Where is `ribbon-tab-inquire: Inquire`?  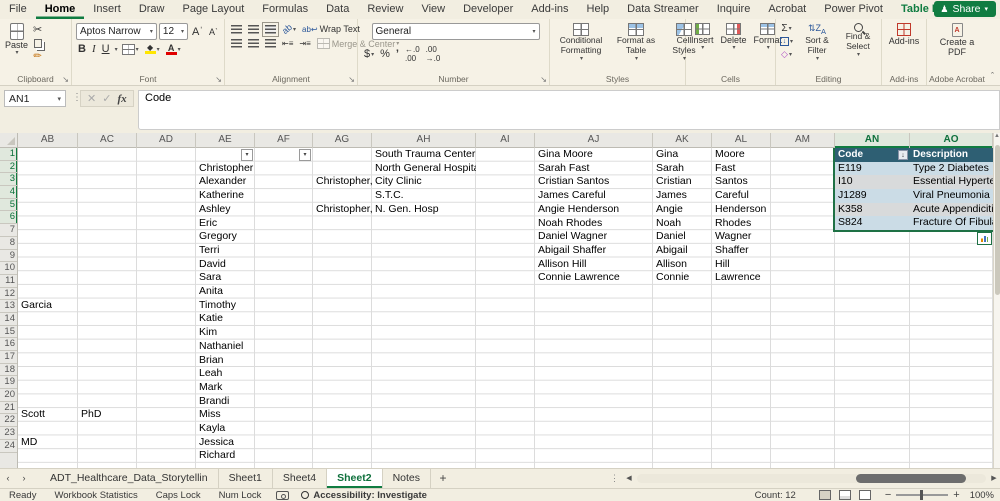 ribbon-tab-inquire: Inquire is located at coordinates (734, 9).